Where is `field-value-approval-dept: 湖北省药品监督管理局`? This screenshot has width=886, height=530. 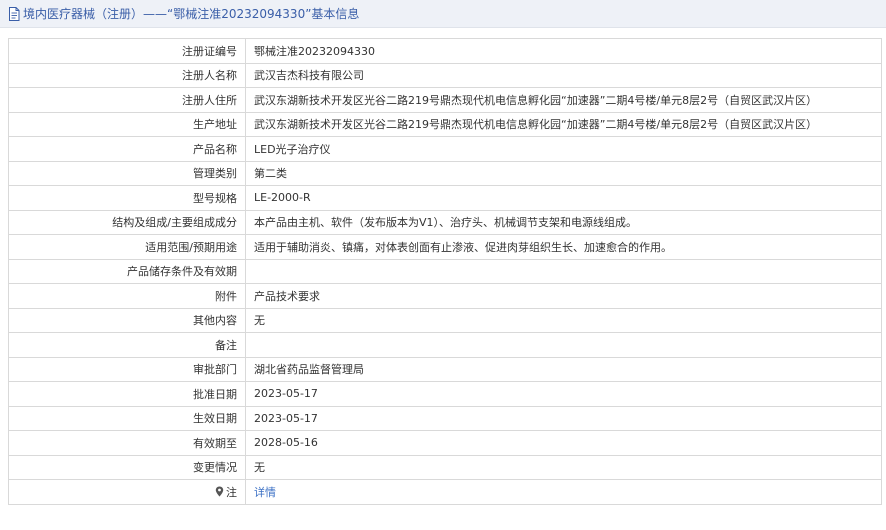
field-value-approval-dept: 湖北省药品监督管理局 is located at coordinates (563, 369).